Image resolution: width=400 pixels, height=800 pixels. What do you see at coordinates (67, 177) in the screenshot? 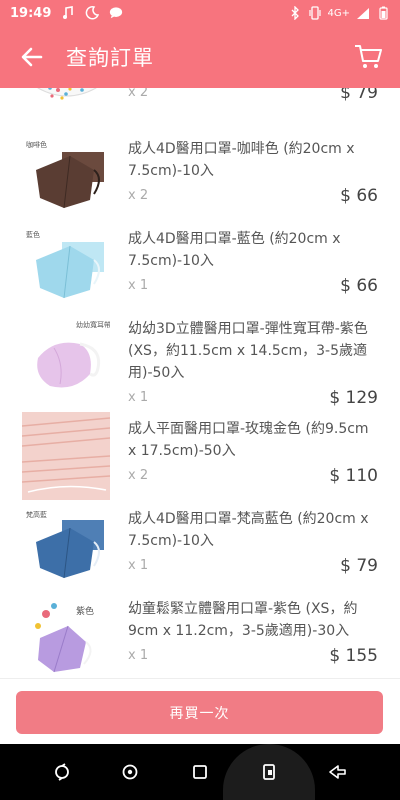
I see `product-thumbnail: 咖啡色` at bounding box center [67, 177].